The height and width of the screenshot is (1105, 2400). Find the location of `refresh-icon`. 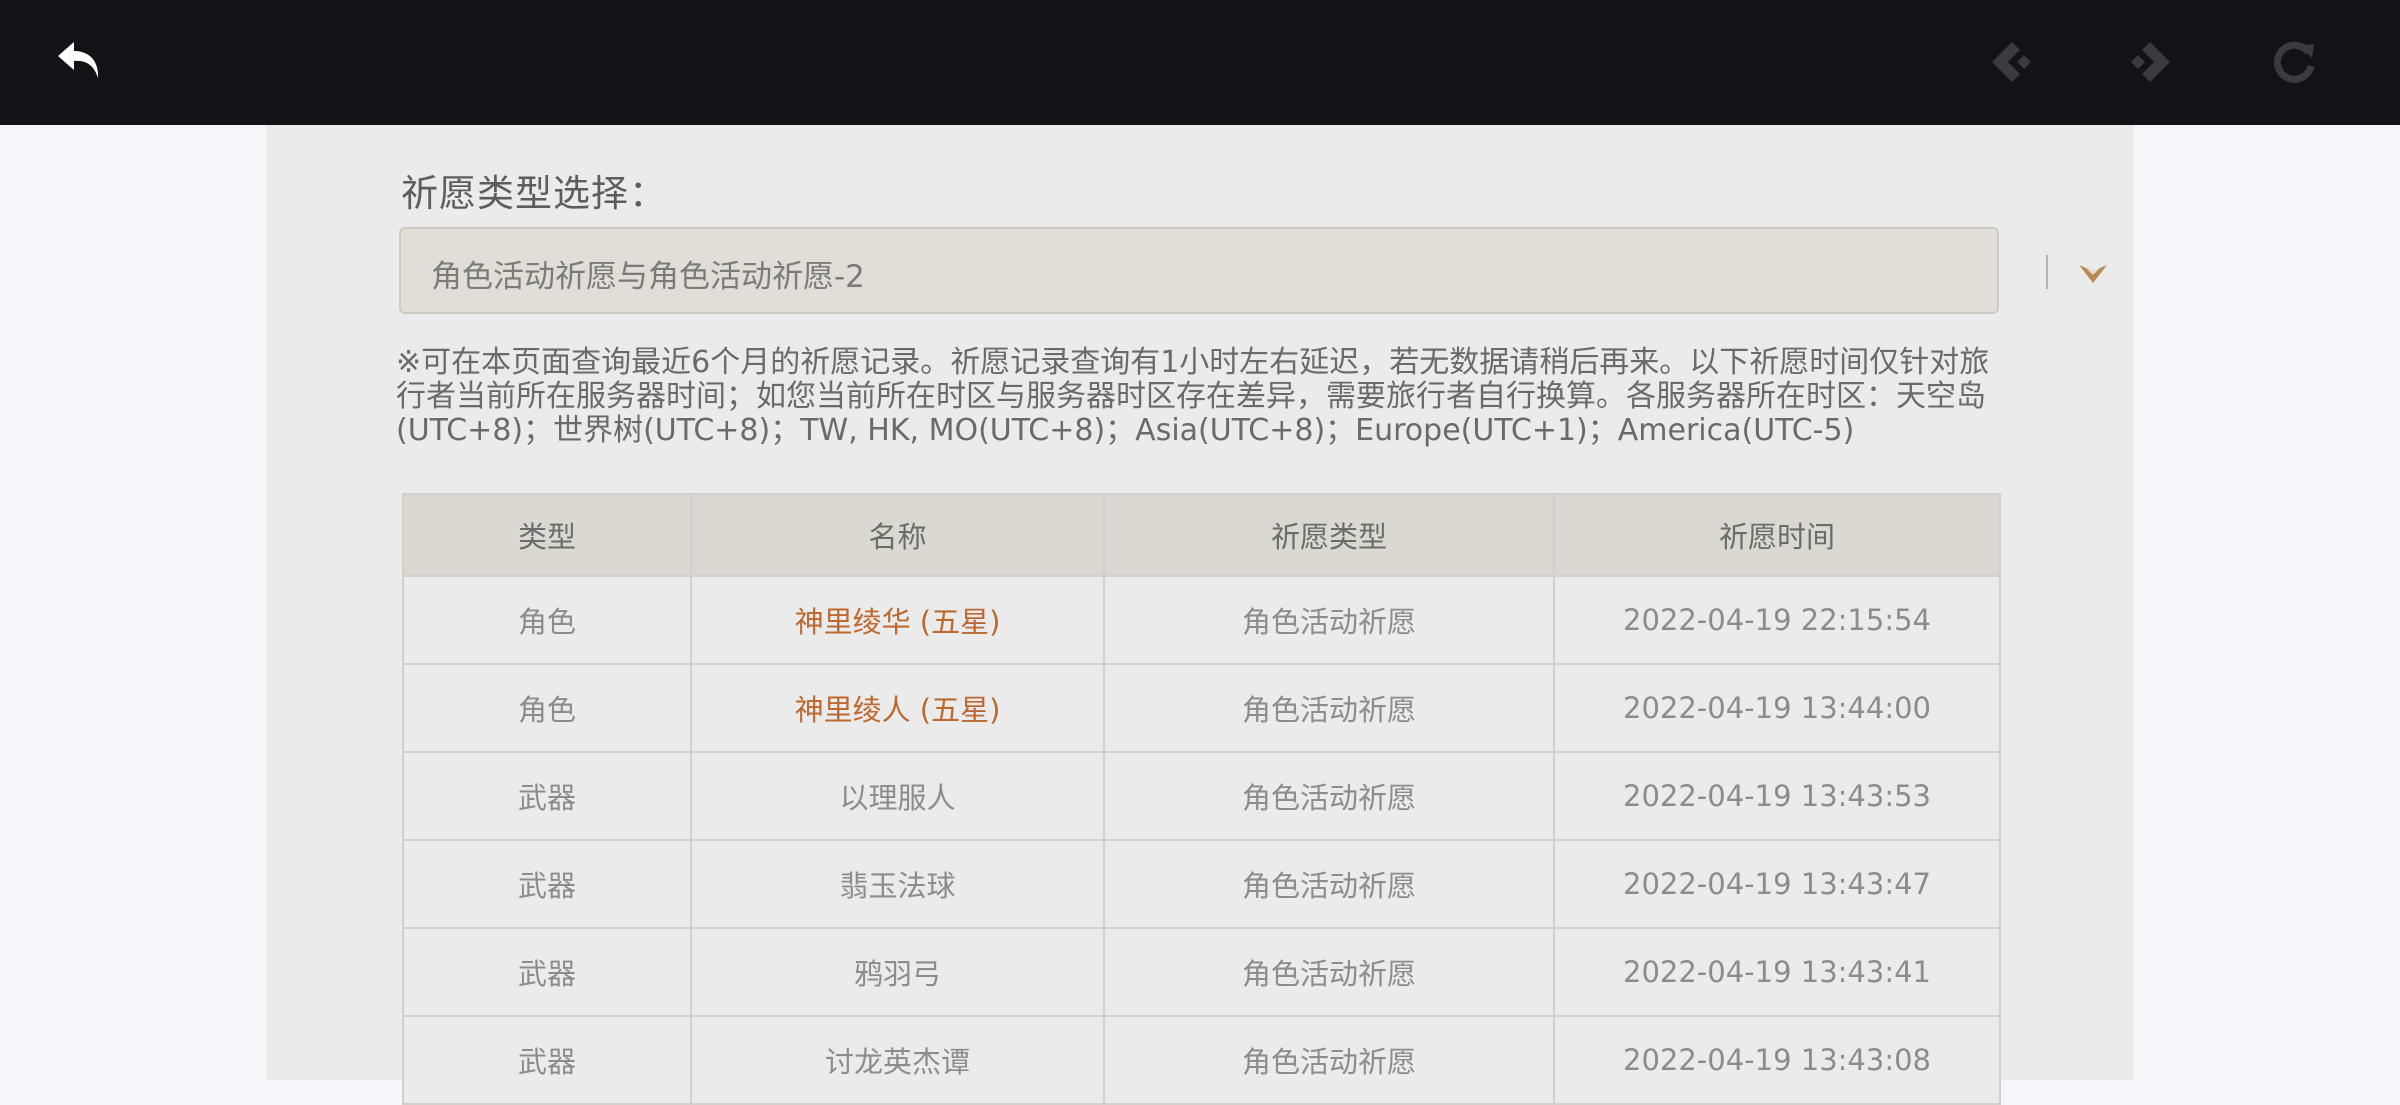

refresh-icon is located at coordinates (2294, 62).